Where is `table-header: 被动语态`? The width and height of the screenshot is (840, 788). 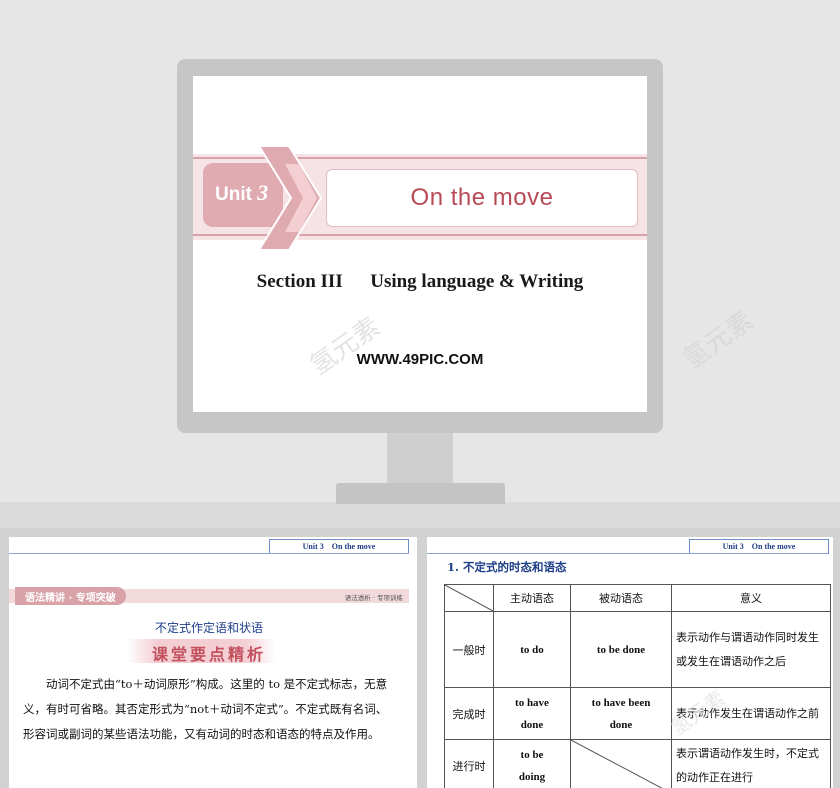
table-header: 被动语态 is located at coordinates (621, 598).